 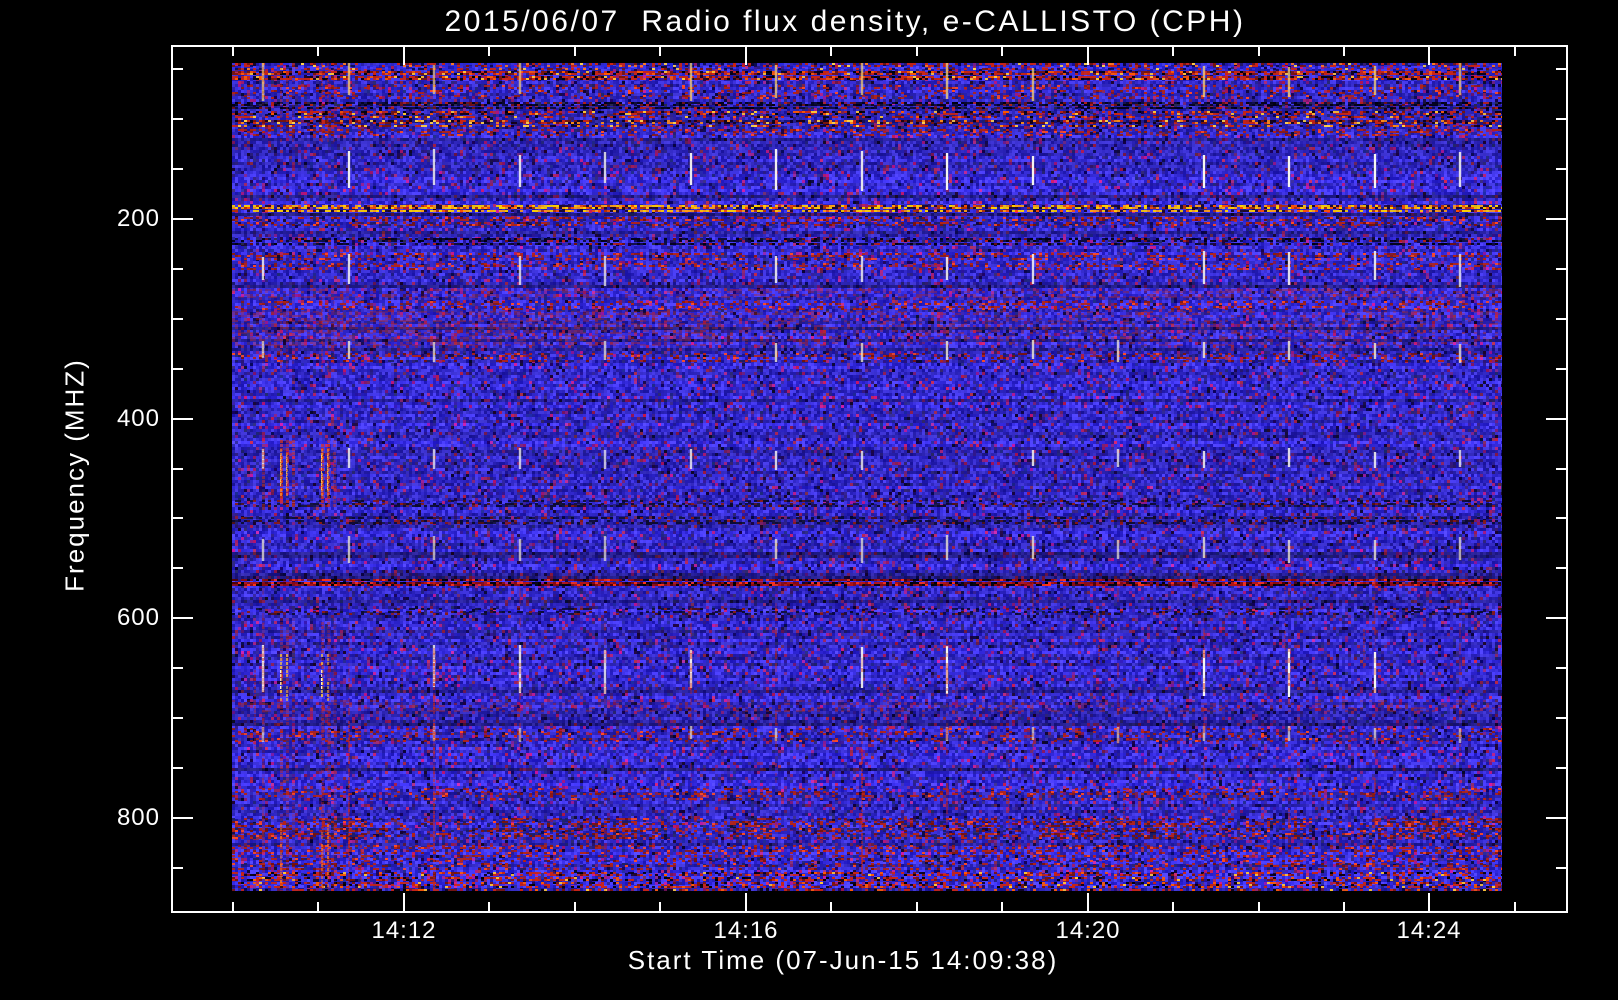 What do you see at coordinates (138, 418) in the screenshot?
I see `y-tick-label: 400` at bounding box center [138, 418].